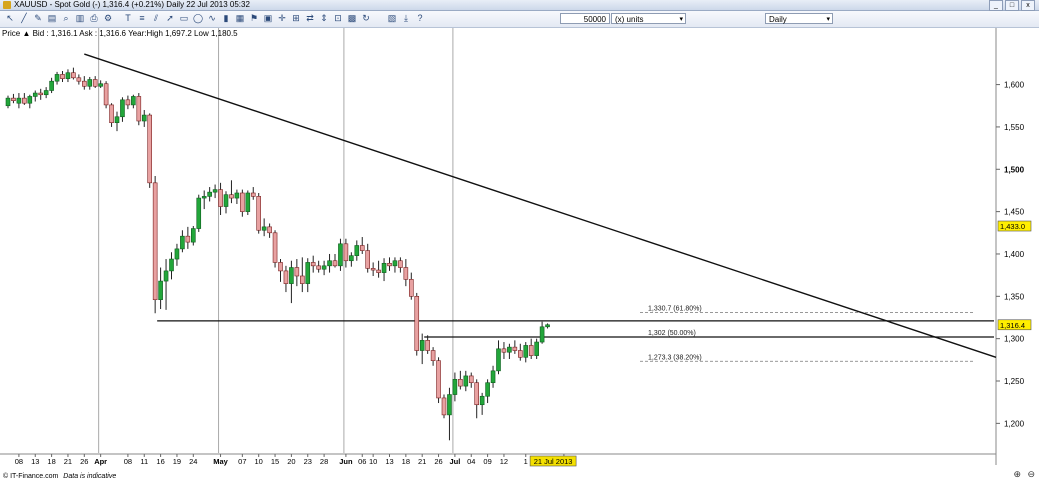 The height and width of the screenshot is (481, 1039). I want to click on zoom-out-icon: ⊖, so click(1031, 474).